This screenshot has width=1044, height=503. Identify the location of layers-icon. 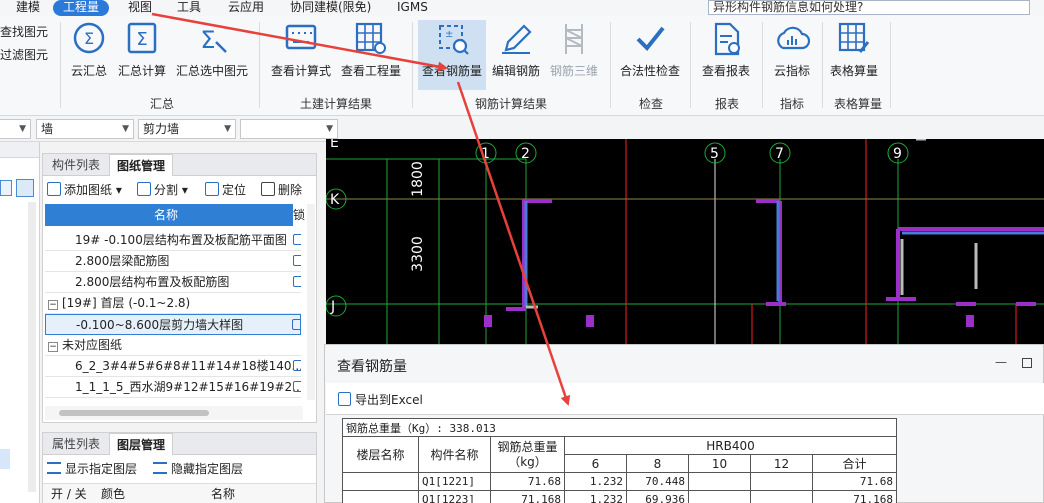
(54, 468).